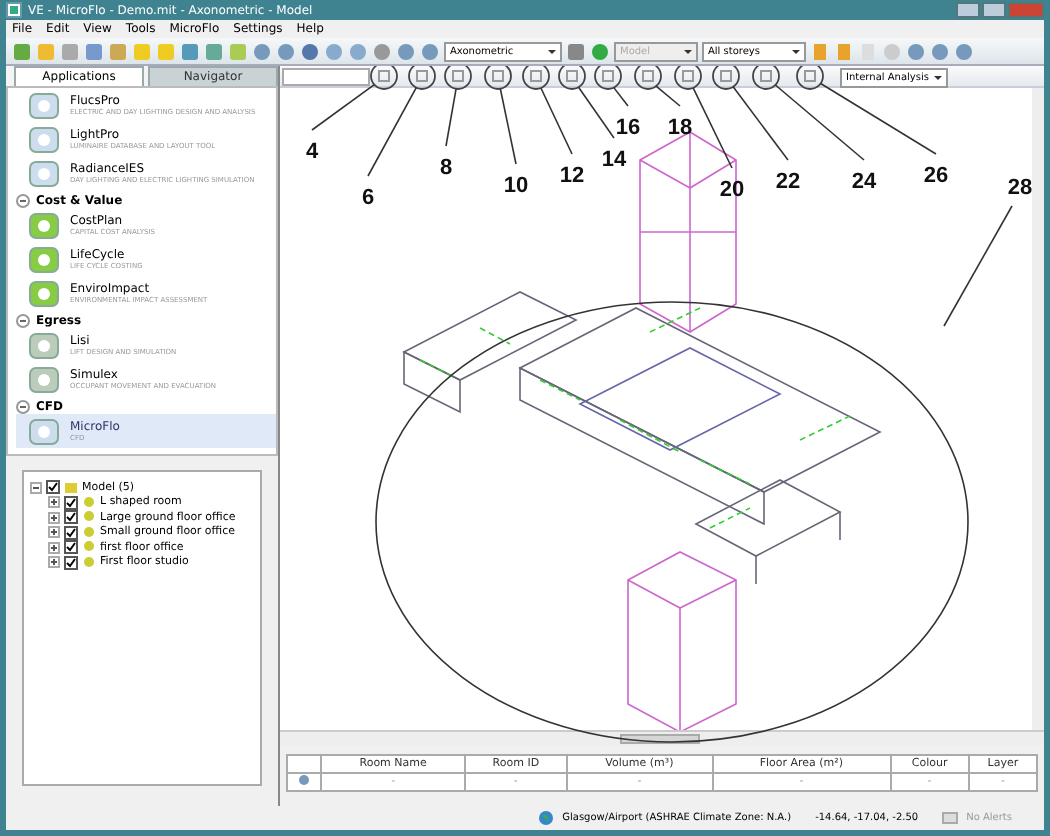  I want to click on callout-number: 8, so click(446, 168).